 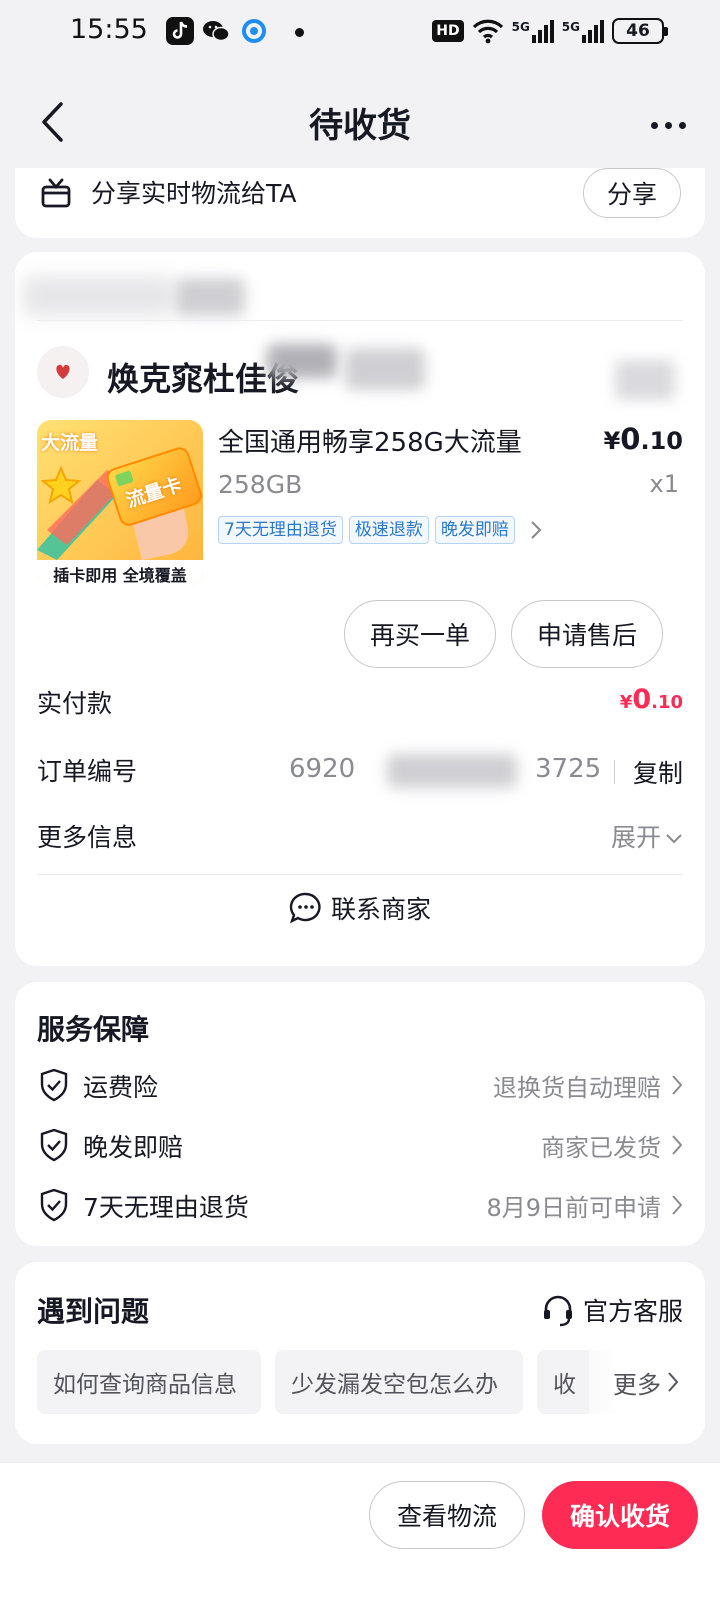 I want to click on faq-more-button: 更多, so click(x=647, y=1382).